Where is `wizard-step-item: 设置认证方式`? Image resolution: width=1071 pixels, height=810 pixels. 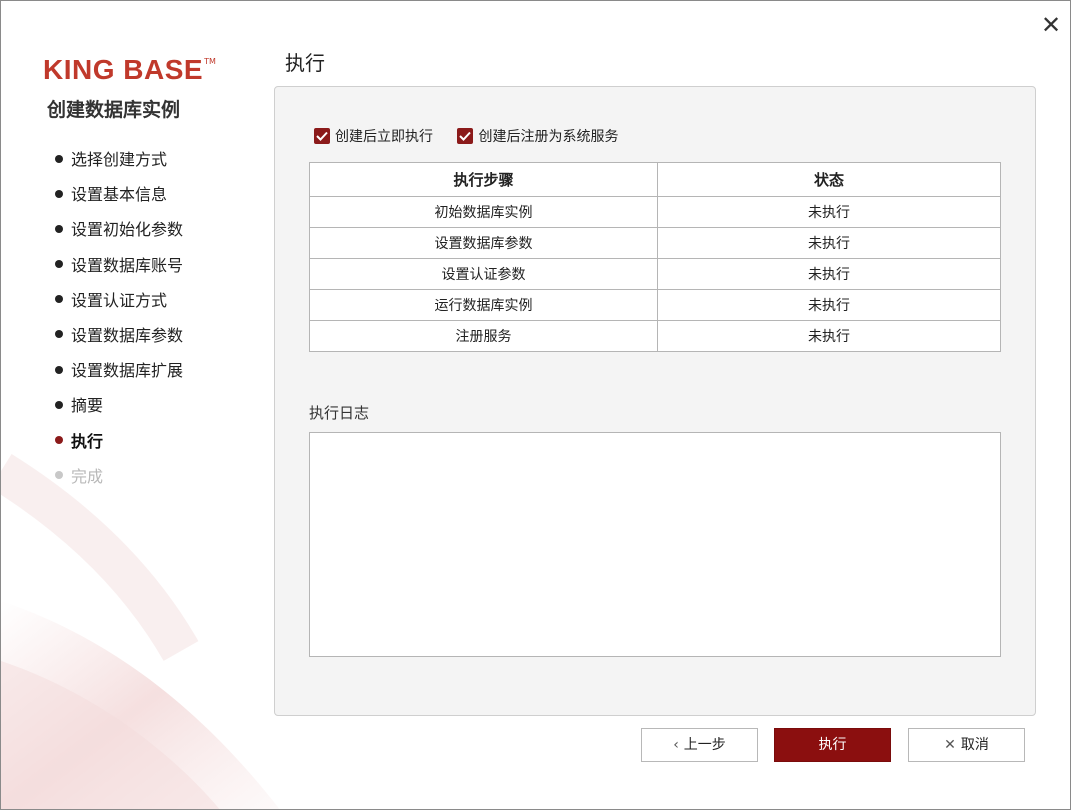 wizard-step-item: 设置认证方式 is located at coordinates (119, 305).